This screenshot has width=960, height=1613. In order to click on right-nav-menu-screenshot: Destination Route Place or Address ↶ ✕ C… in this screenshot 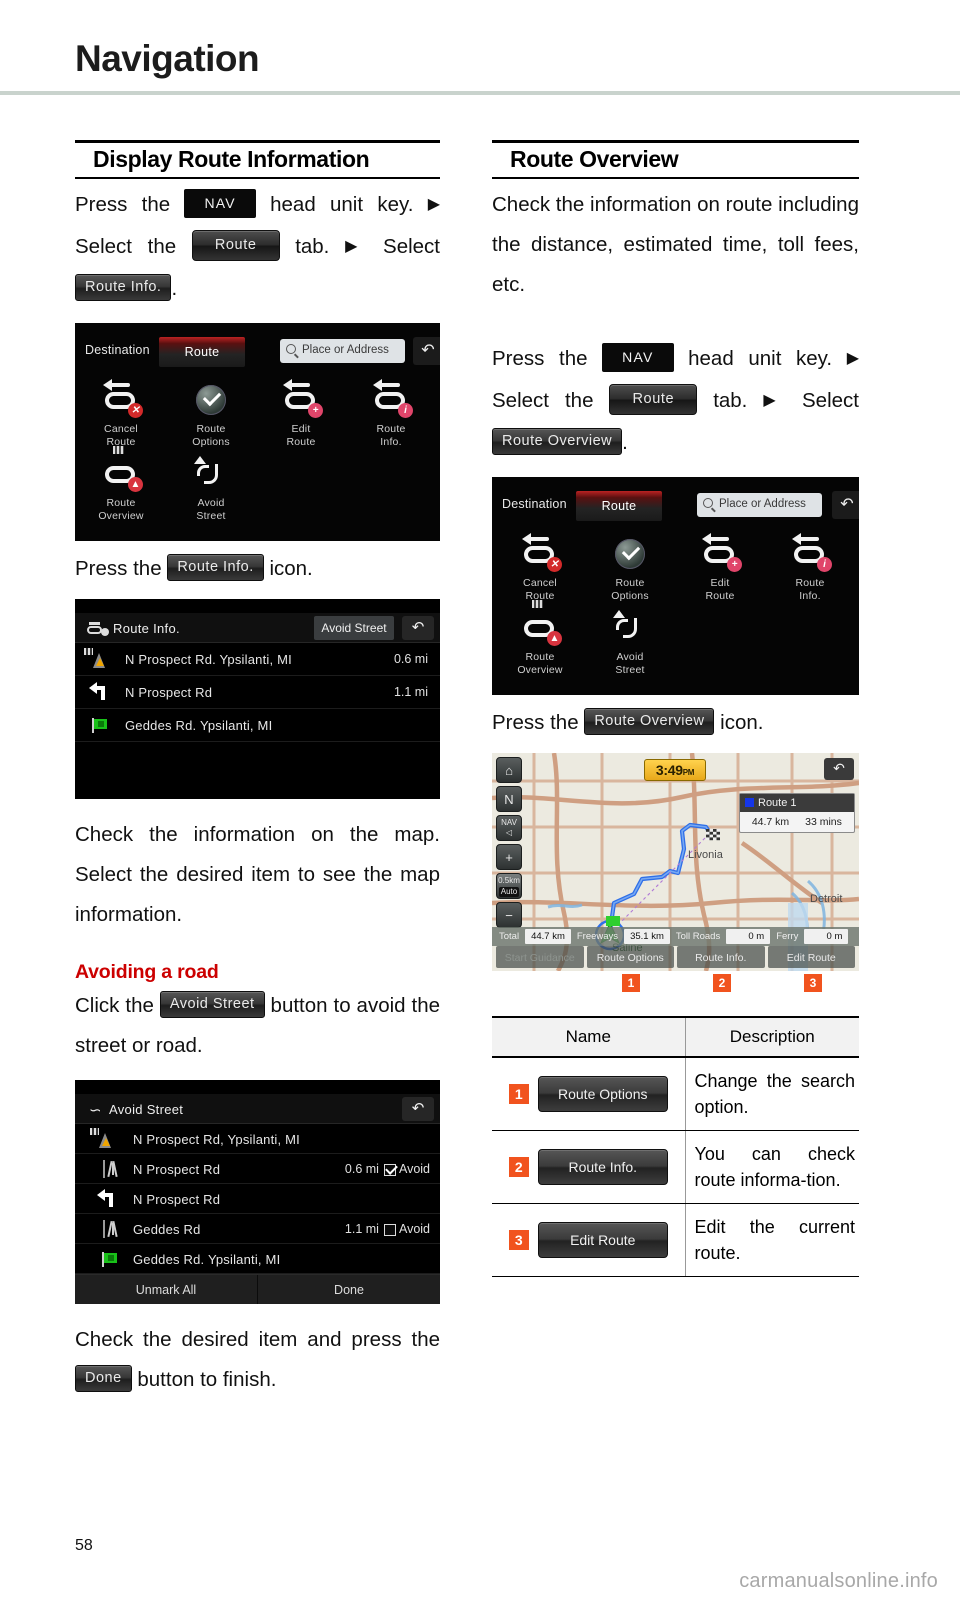, I will do `click(675, 586)`.